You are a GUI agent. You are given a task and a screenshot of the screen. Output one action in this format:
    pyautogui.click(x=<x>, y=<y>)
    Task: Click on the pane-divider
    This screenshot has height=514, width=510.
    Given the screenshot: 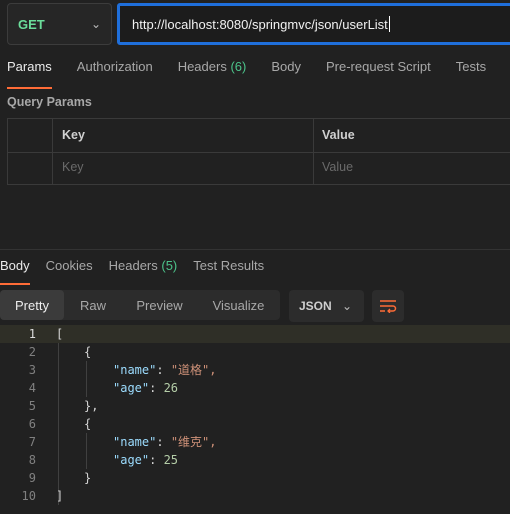 What is the action you would take?
    pyautogui.click(x=255, y=249)
    